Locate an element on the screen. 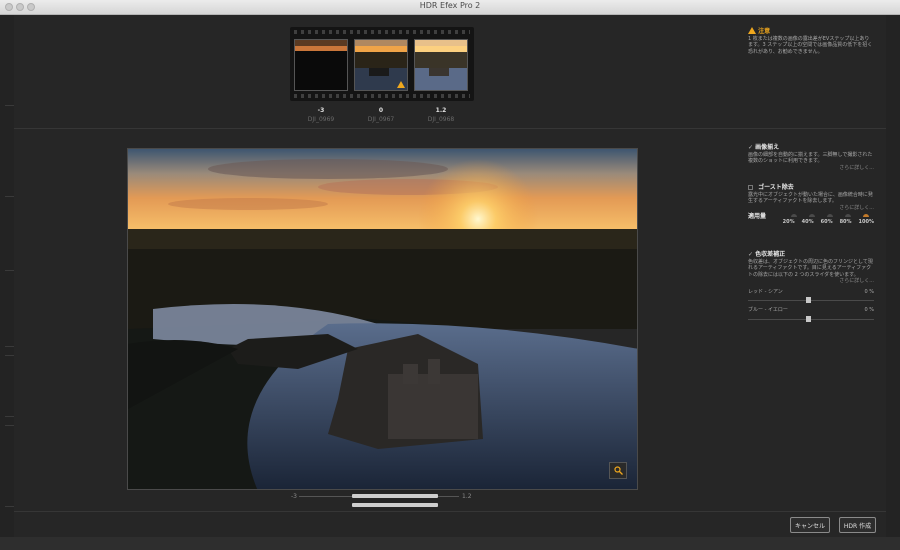 This screenshot has height=550, width=900. window-title: HDR Efex Pro 2 is located at coordinates (450, 5).